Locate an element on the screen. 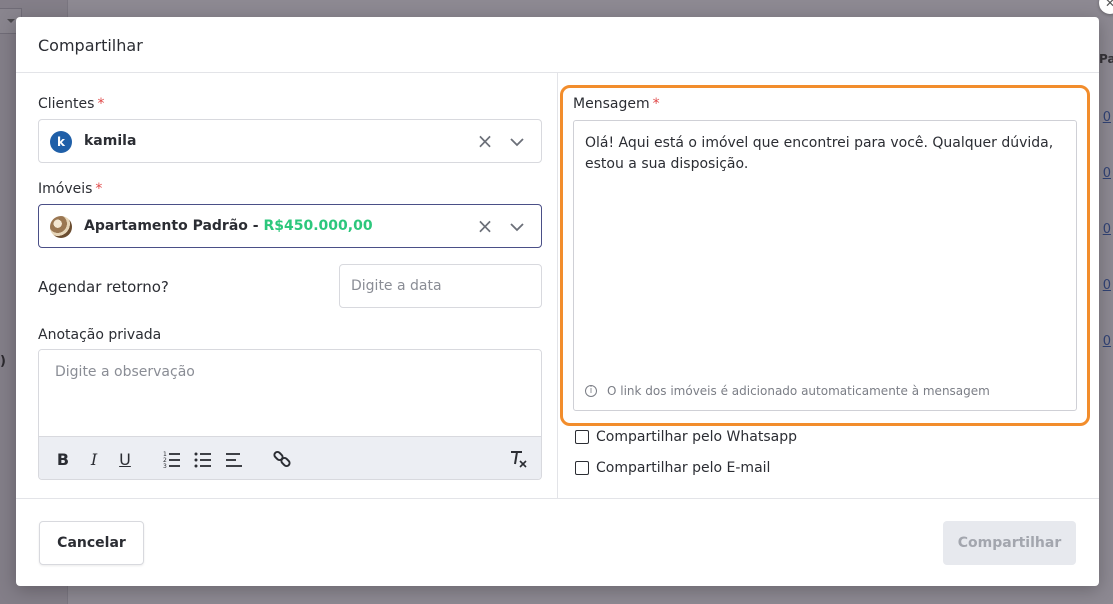  svg-text: 3 is located at coordinates (165, 466).